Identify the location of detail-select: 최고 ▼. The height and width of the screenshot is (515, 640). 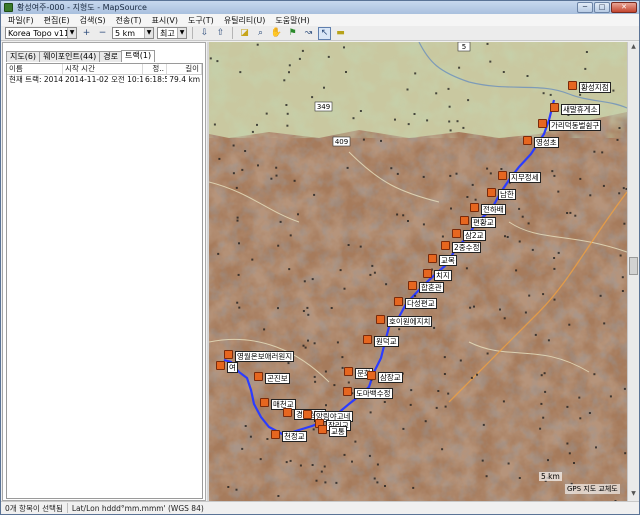
(172, 33).